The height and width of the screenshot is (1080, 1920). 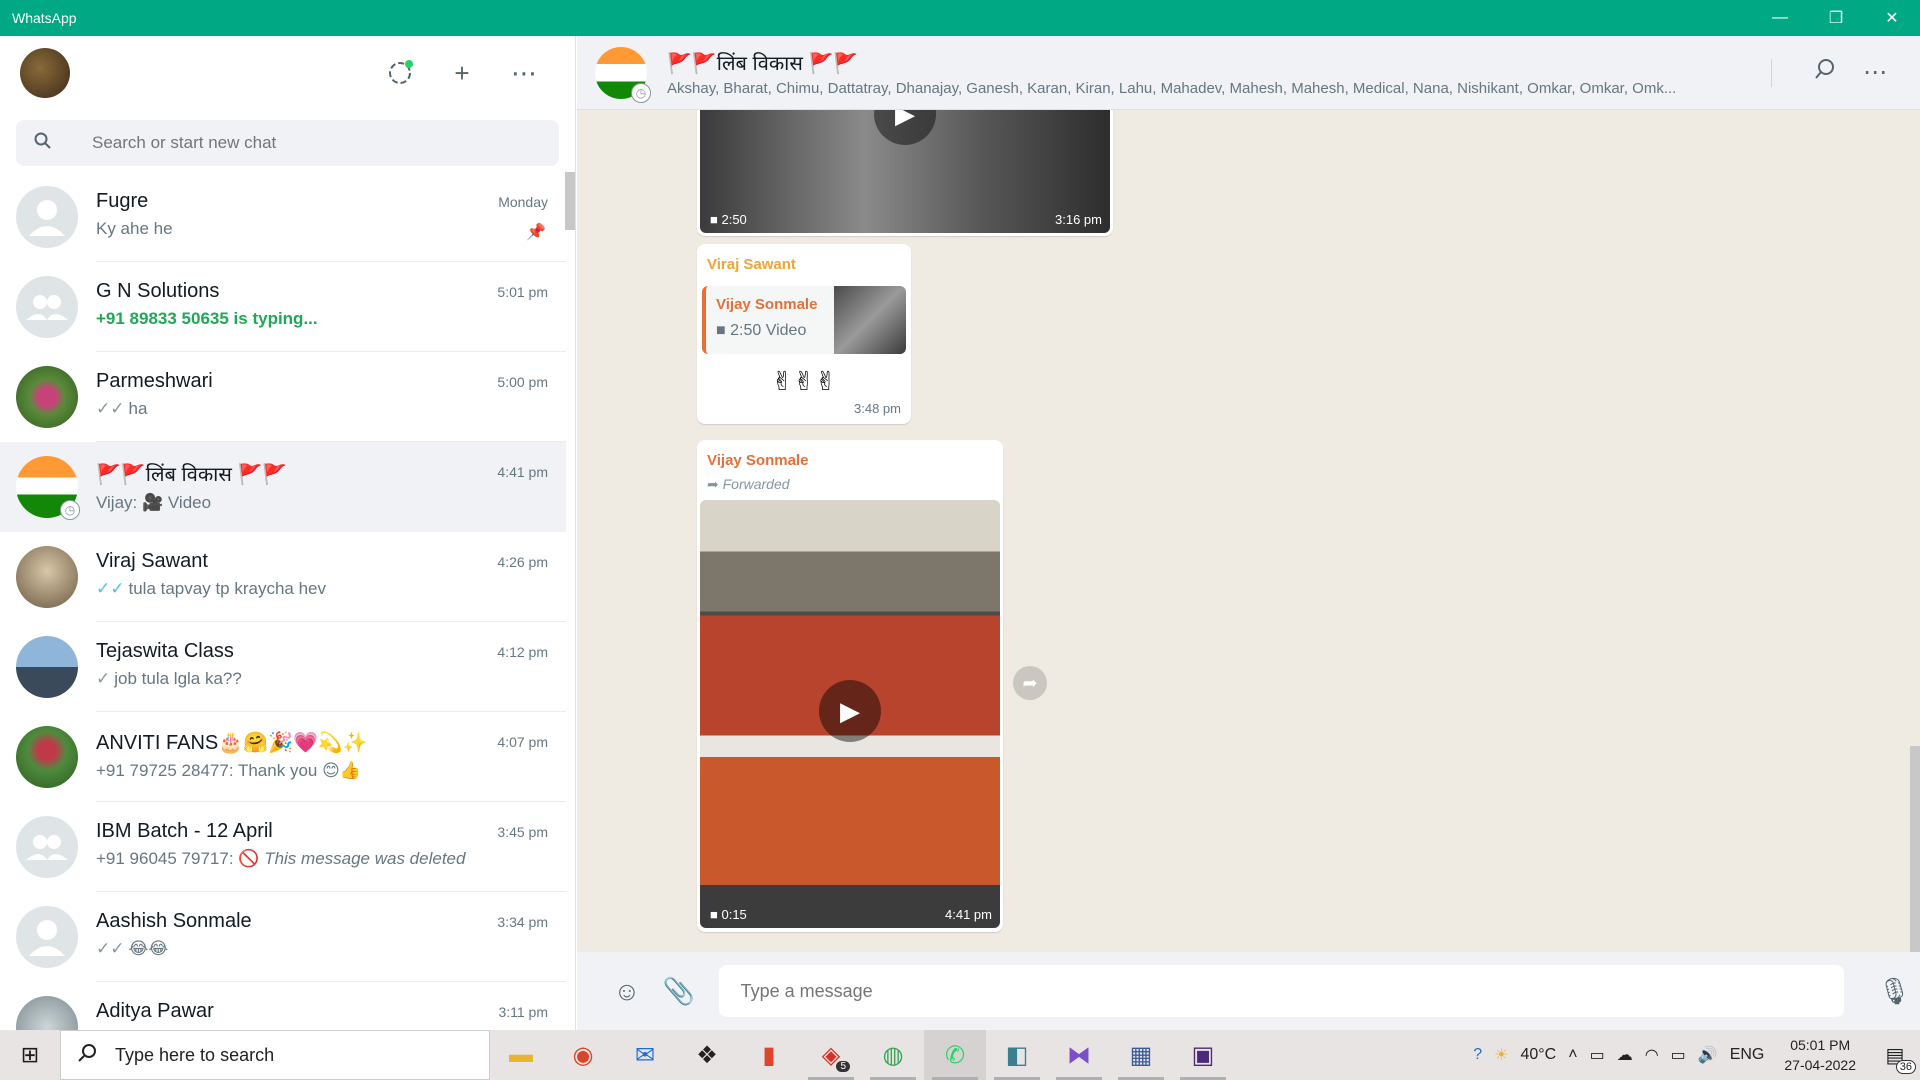 I want to click on message-sender: Viraj Sawant, so click(x=751, y=264).